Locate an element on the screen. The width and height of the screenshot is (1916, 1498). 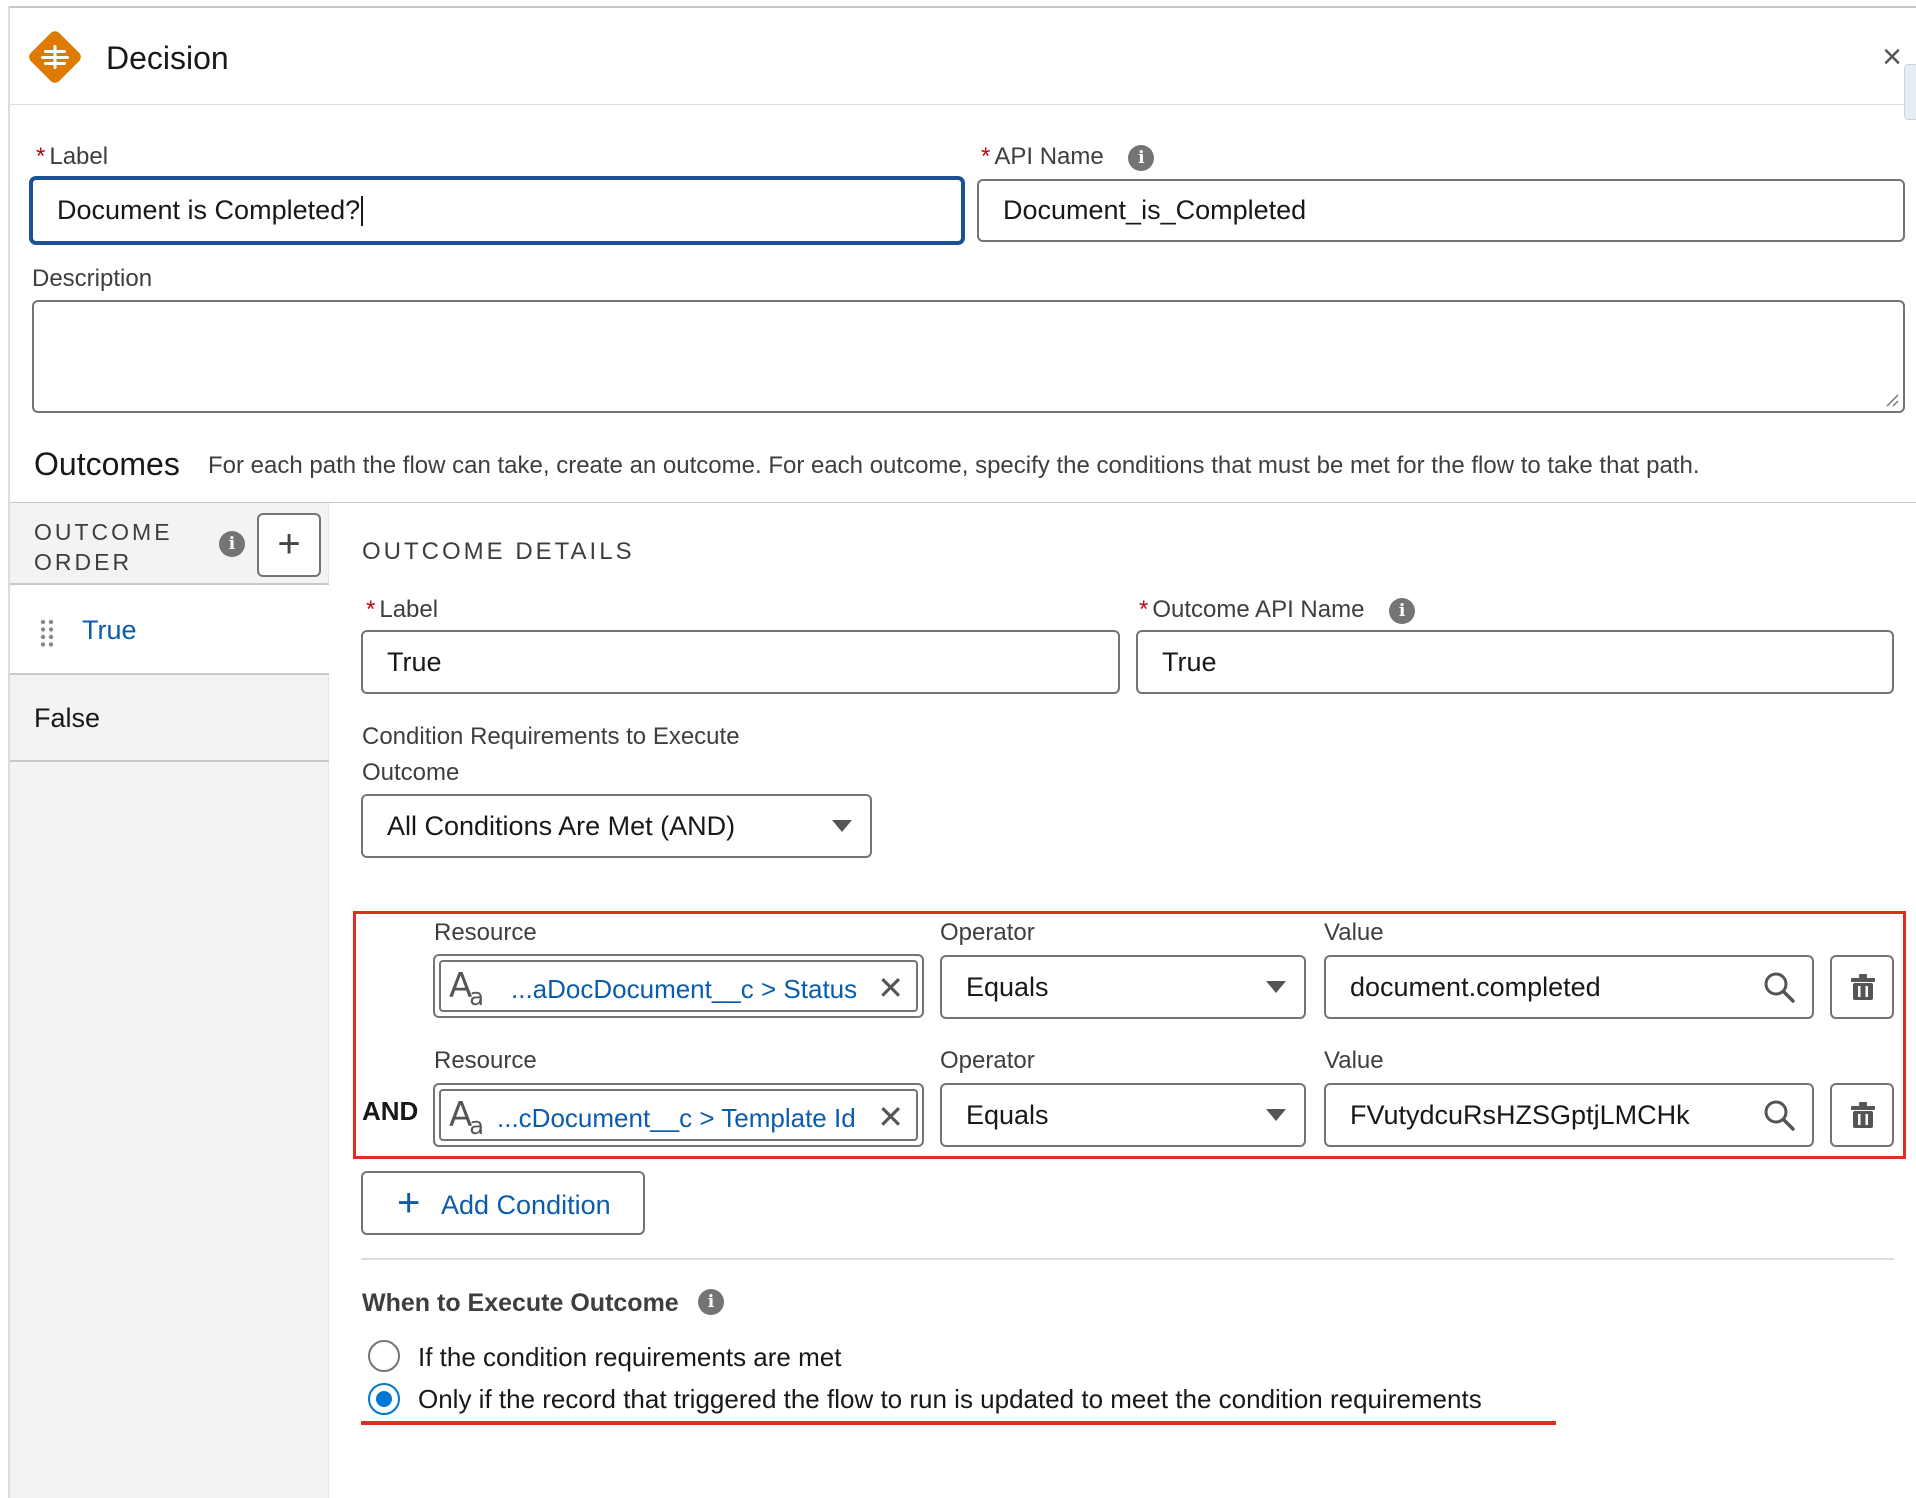
outcome-details-title: OUTCOME DETAILS is located at coordinates (498, 551).